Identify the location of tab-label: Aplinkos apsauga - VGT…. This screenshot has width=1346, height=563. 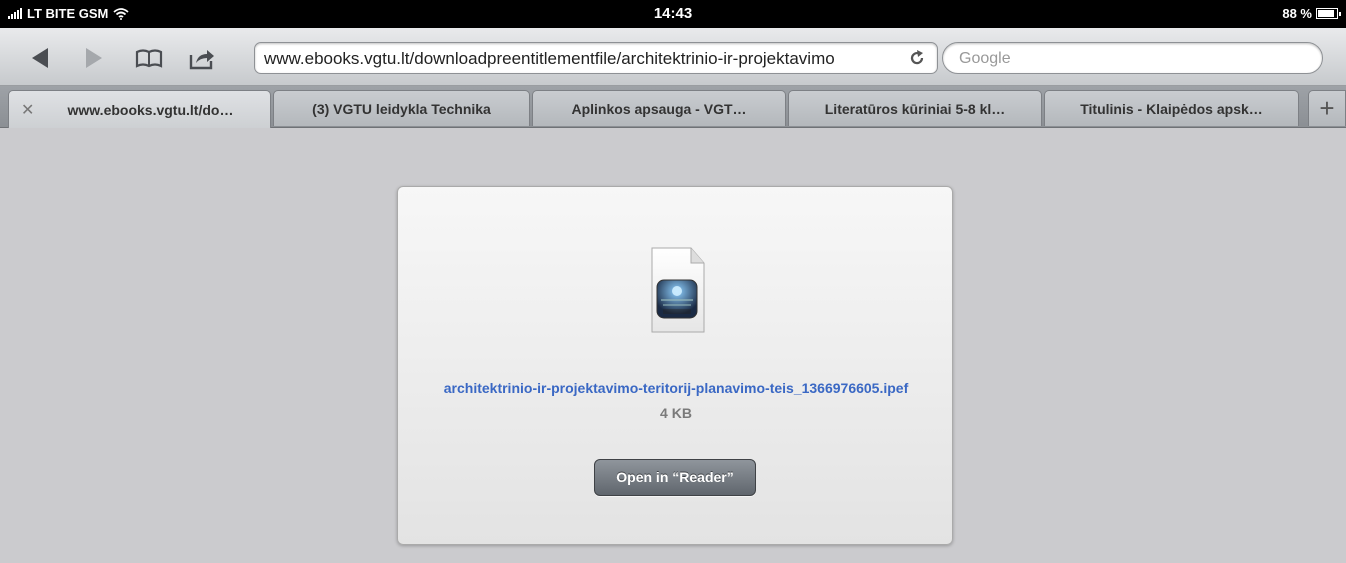
(659, 108).